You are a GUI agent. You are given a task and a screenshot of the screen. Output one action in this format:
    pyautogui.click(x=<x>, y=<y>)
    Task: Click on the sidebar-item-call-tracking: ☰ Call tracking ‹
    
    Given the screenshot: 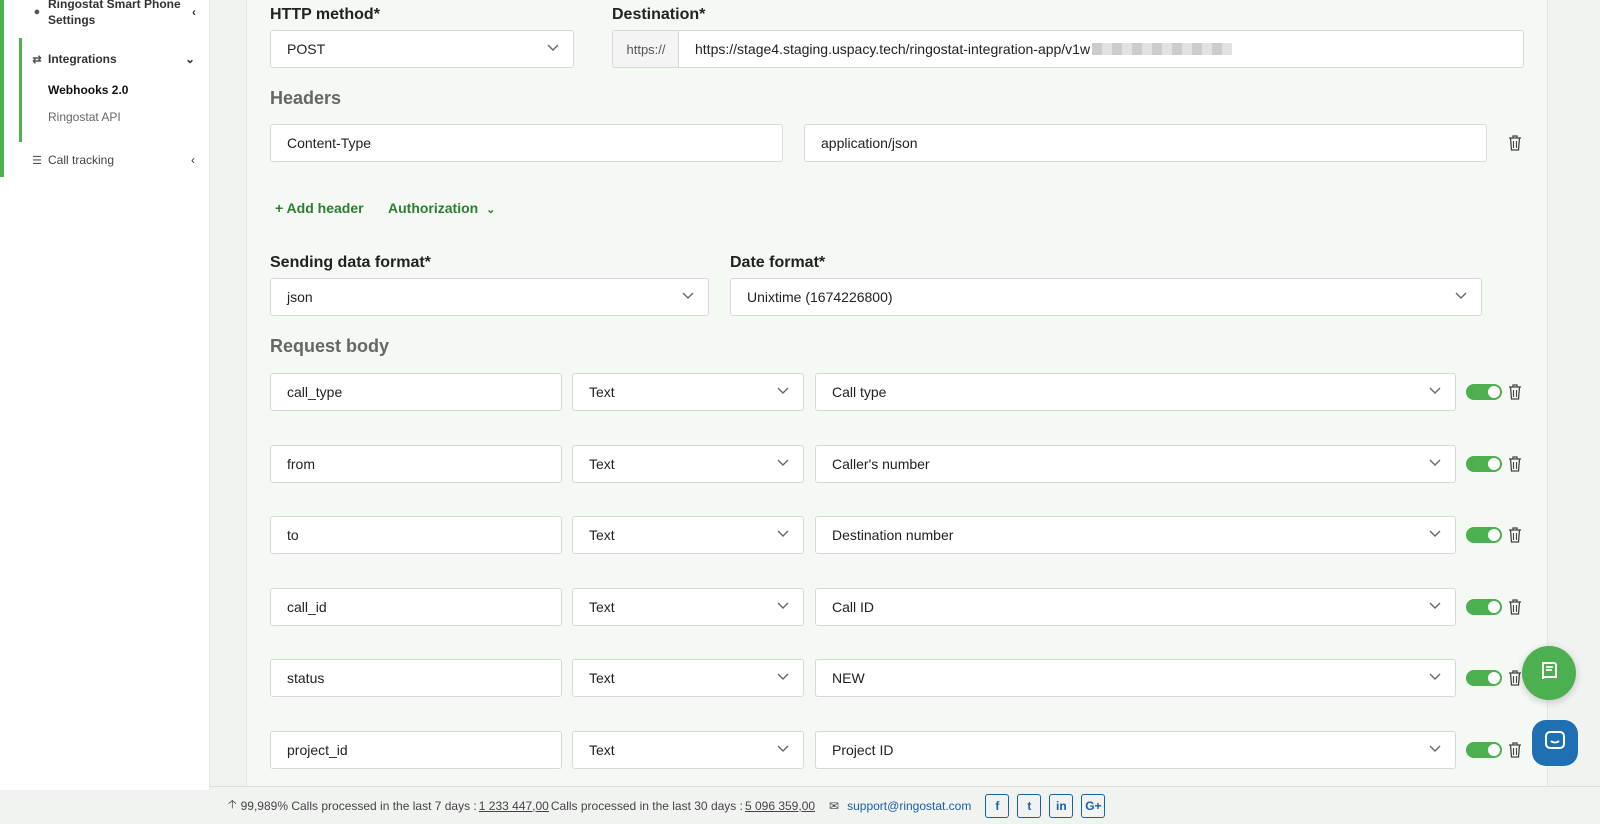 What is the action you would take?
    pyautogui.click(x=112, y=160)
    